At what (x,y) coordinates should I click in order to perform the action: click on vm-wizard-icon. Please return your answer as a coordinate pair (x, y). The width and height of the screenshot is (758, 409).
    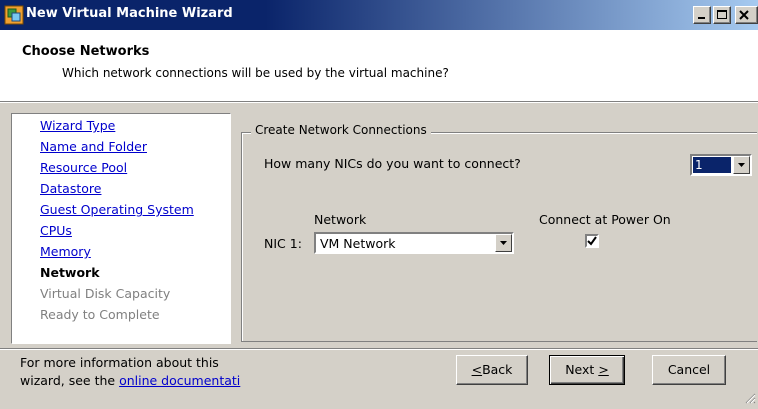
    Looking at the image, I should click on (14, 15).